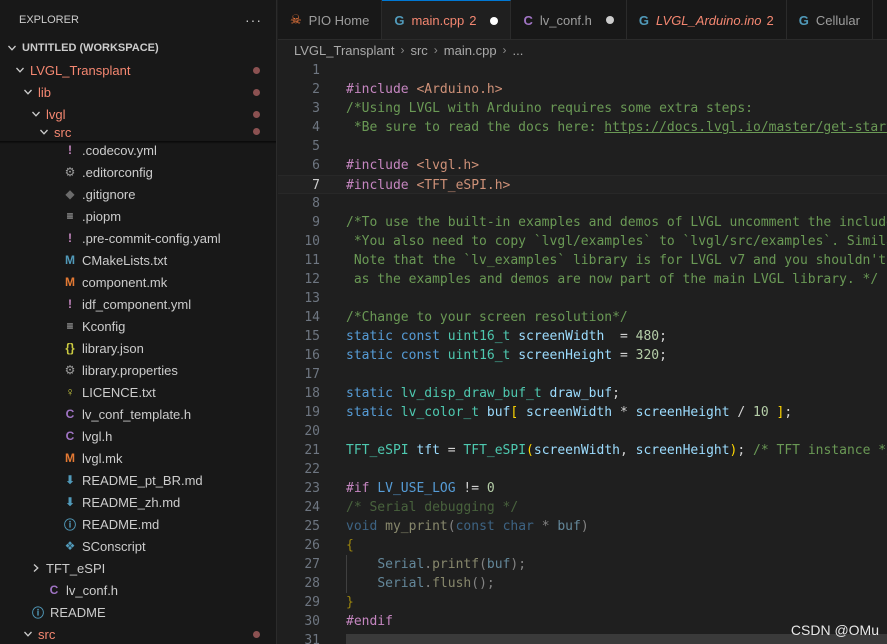 This screenshot has height=644, width=887. Describe the element at coordinates (582, 393) in the screenshot. I see `code-line: 18 static lv_disp_draw_buf_t draw_buf;` at that location.